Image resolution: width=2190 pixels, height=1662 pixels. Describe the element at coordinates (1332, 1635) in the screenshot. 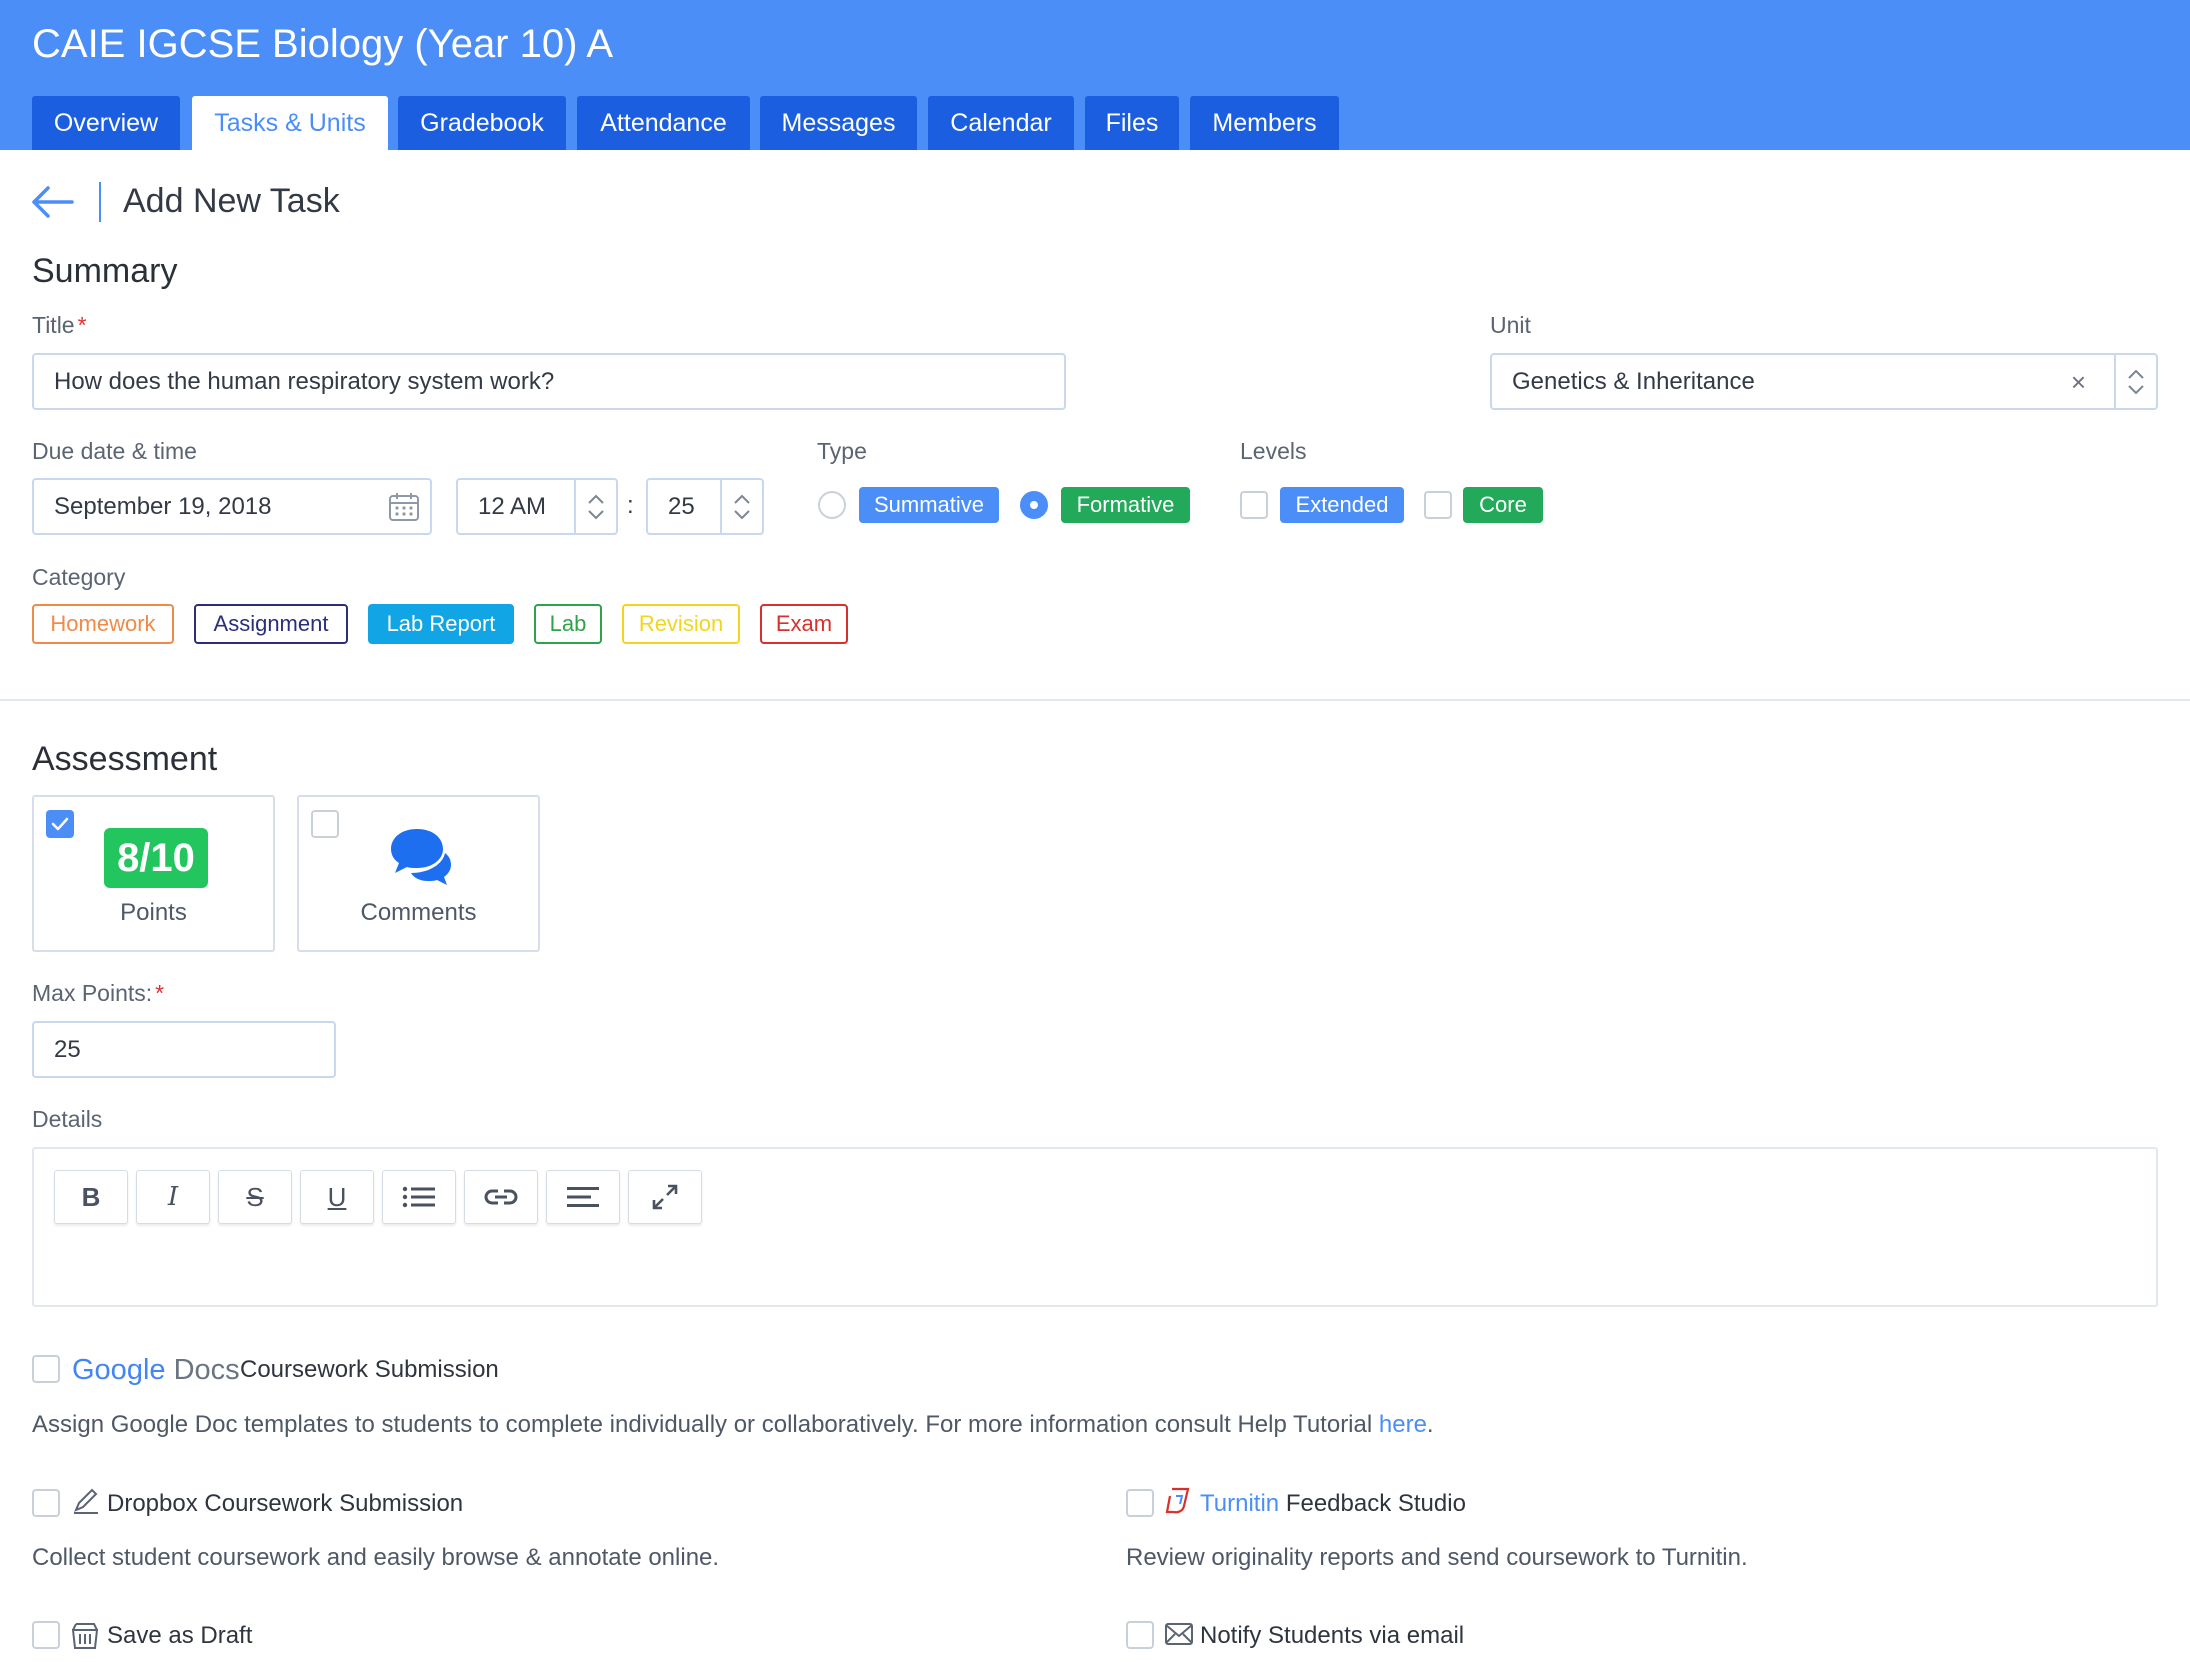

I see `notify-email-label: Notify Students via email` at that location.